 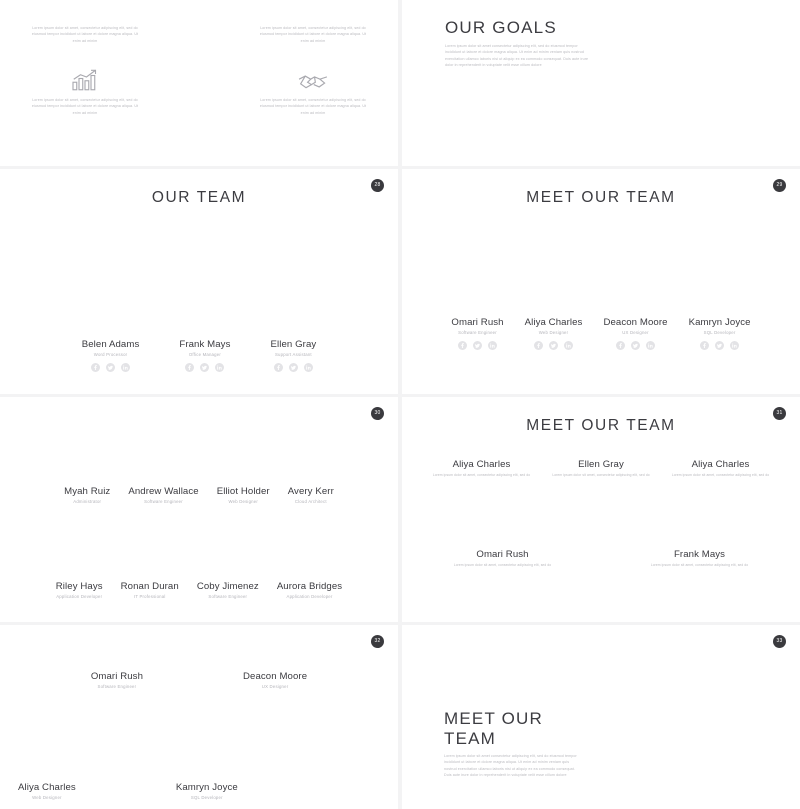 I want to click on slide-title: MEET OUR TEAM, so click(x=601, y=197).